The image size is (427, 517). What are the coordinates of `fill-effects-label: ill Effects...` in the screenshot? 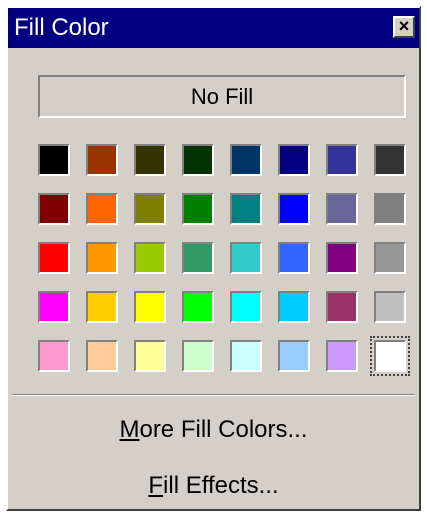 It's located at (221, 485).